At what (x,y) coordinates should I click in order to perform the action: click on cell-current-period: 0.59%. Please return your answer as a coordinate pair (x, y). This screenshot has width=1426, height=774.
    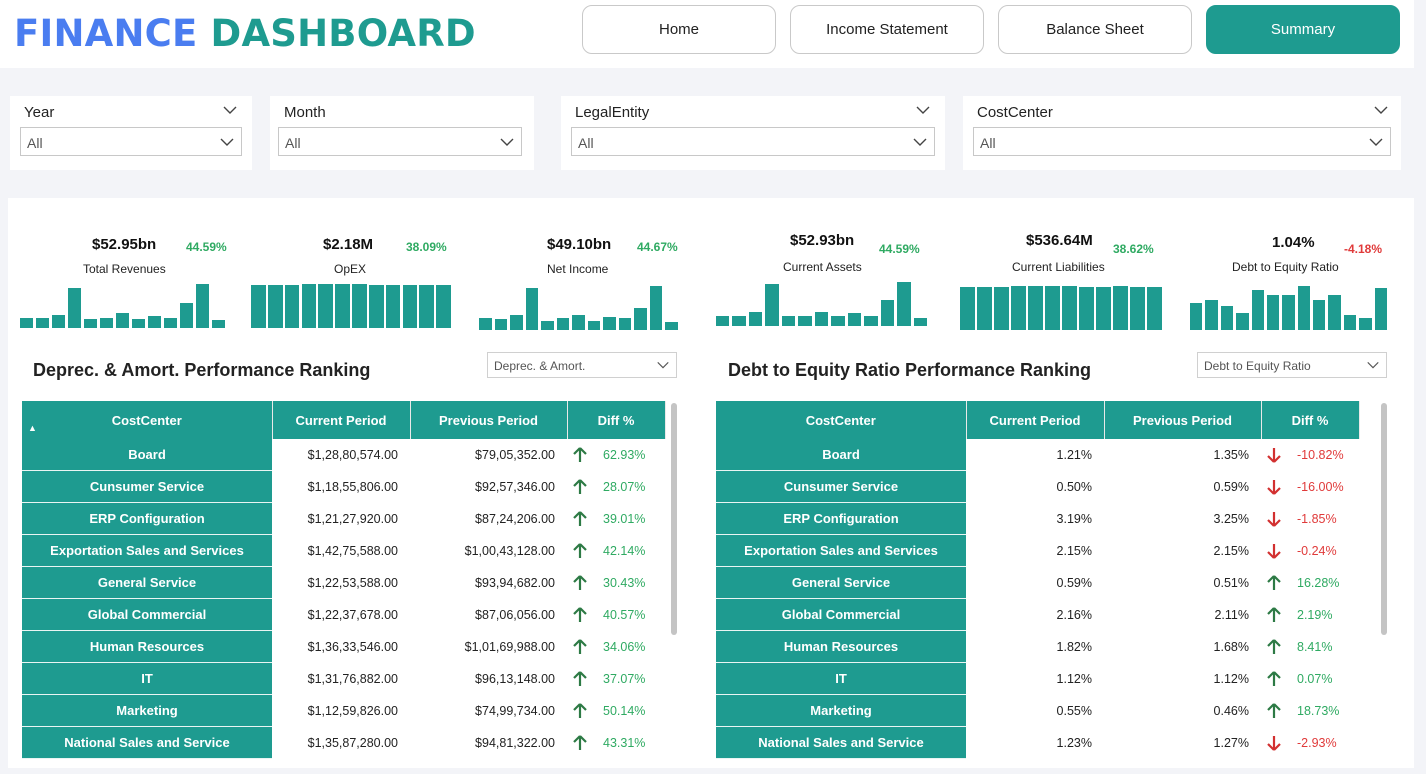
    Looking at the image, I should click on (1035, 582).